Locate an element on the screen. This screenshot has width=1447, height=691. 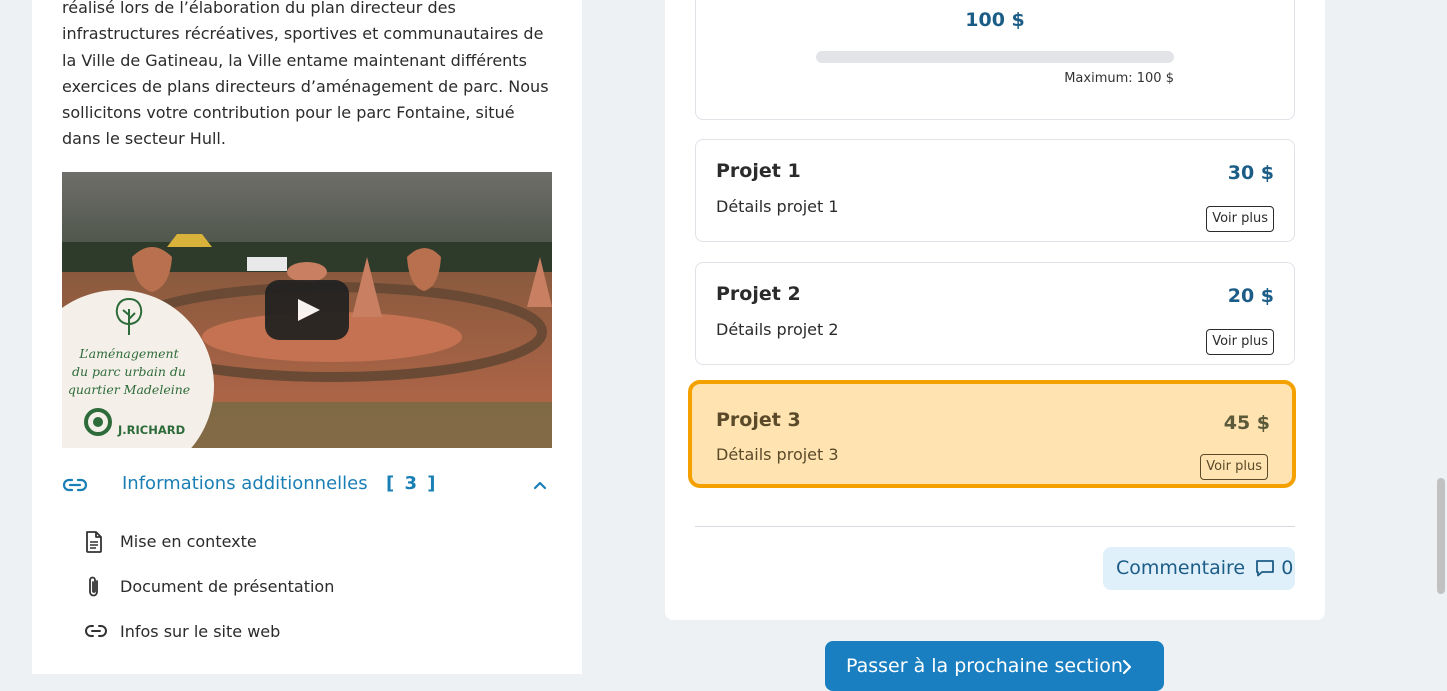
attachment-label: Mise en contexte is located at coordinates (188, 541).